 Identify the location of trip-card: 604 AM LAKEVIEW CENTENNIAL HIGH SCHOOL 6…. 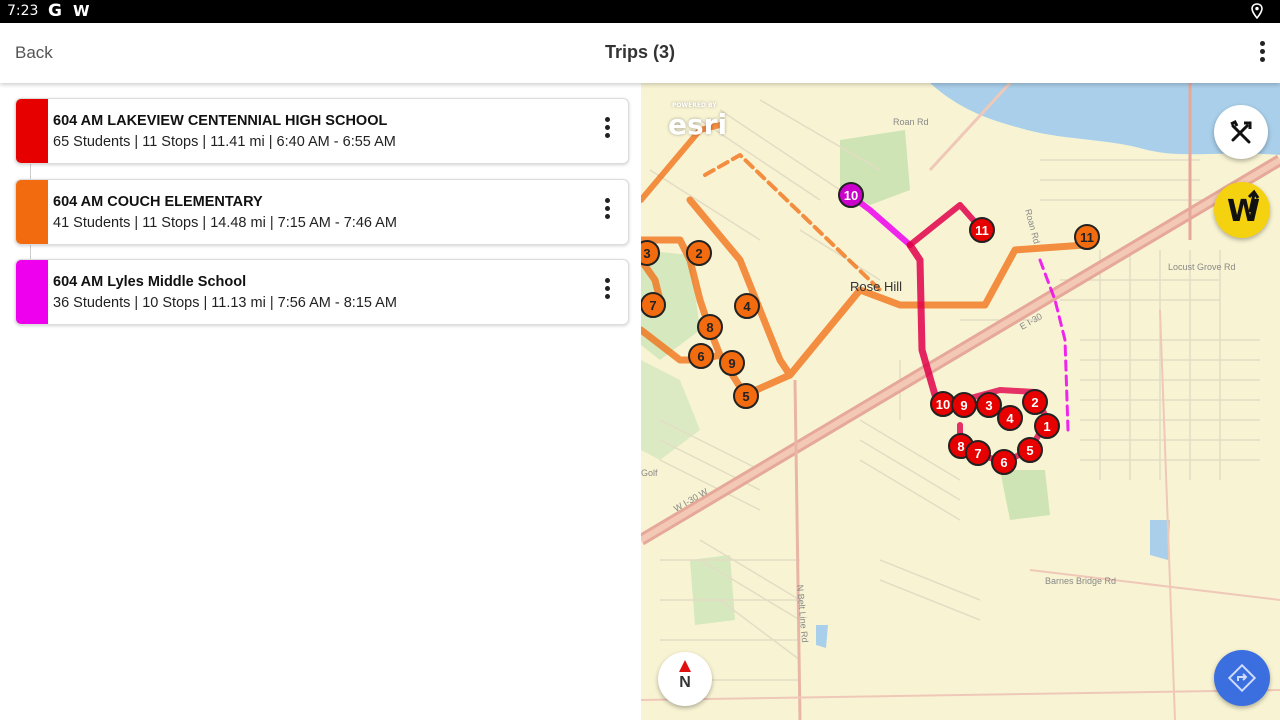
(322, 131).